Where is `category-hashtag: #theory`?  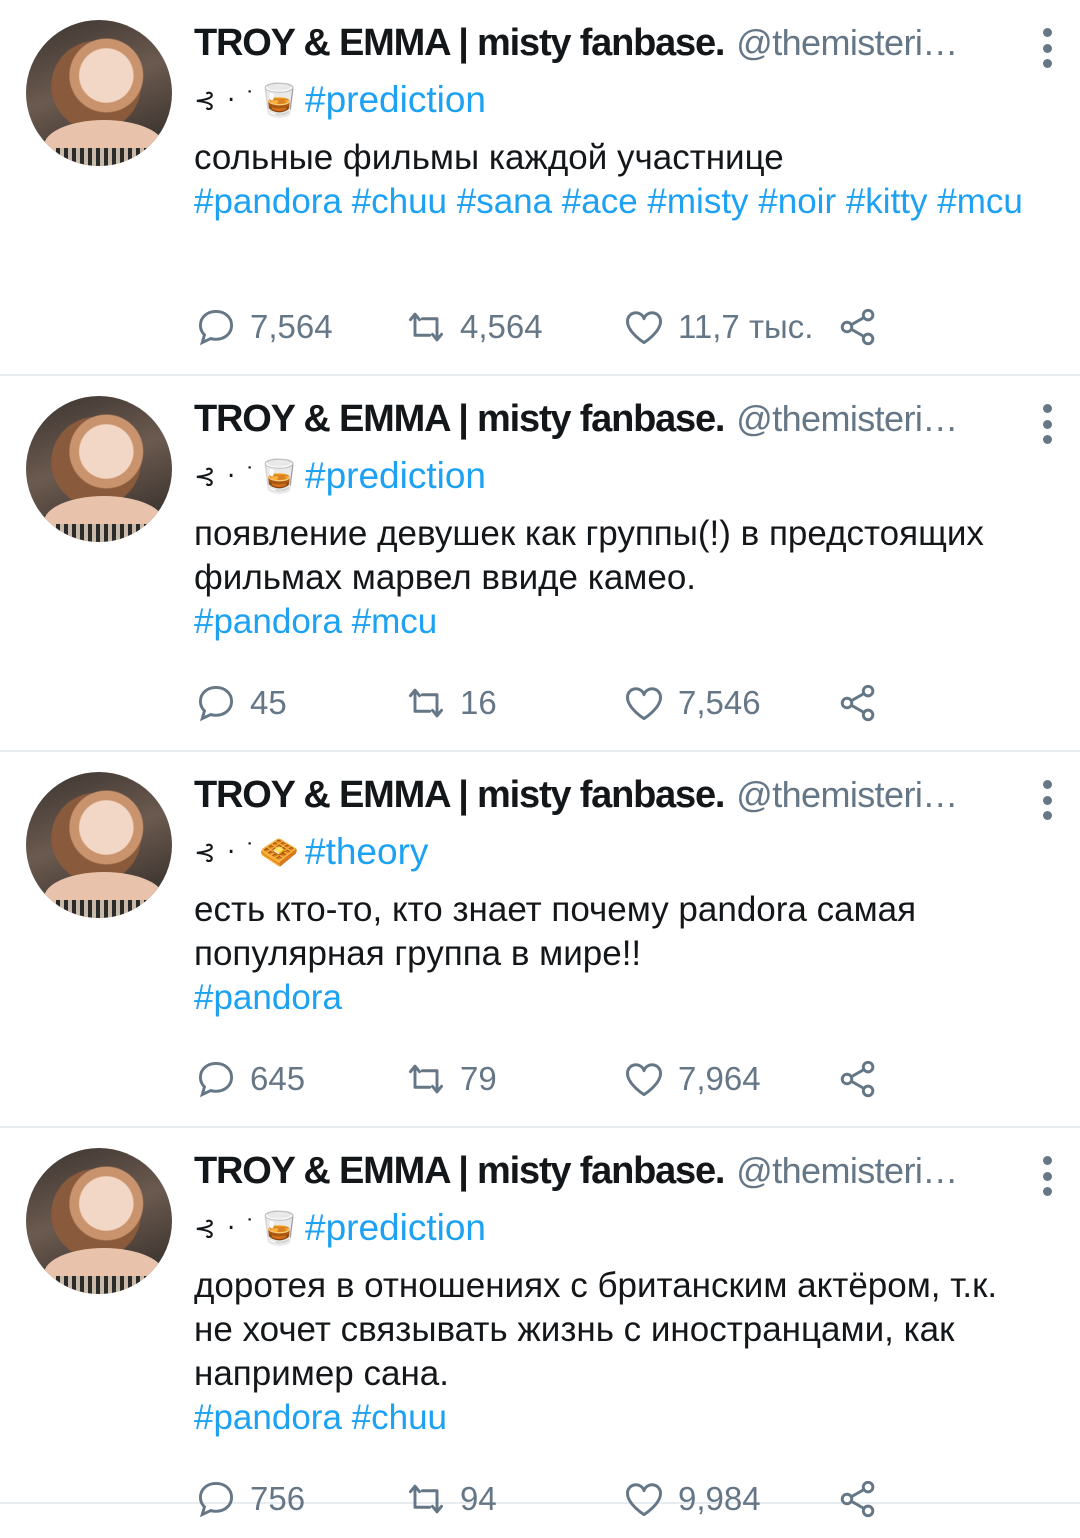 category-hashtag: #theory is located at coordinates (366, 852).